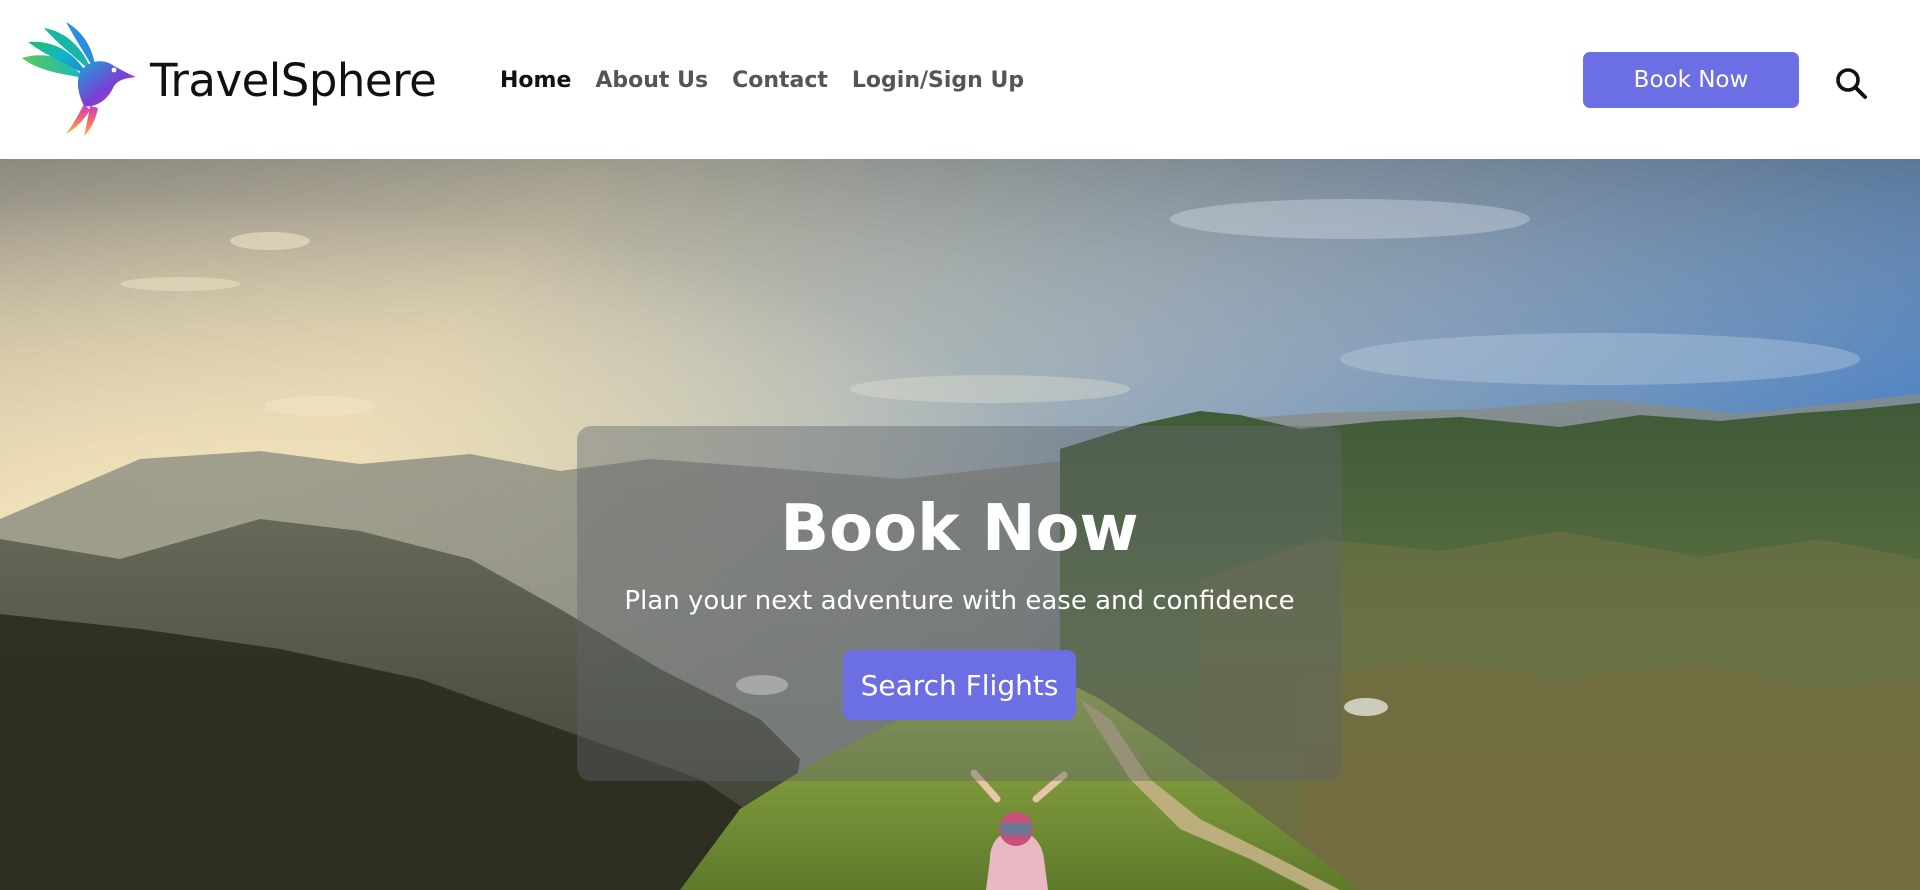 Image resolution: width=1920 pixels, height=890 pixels. I want to click on nav-home: Home, so click(535, 81).